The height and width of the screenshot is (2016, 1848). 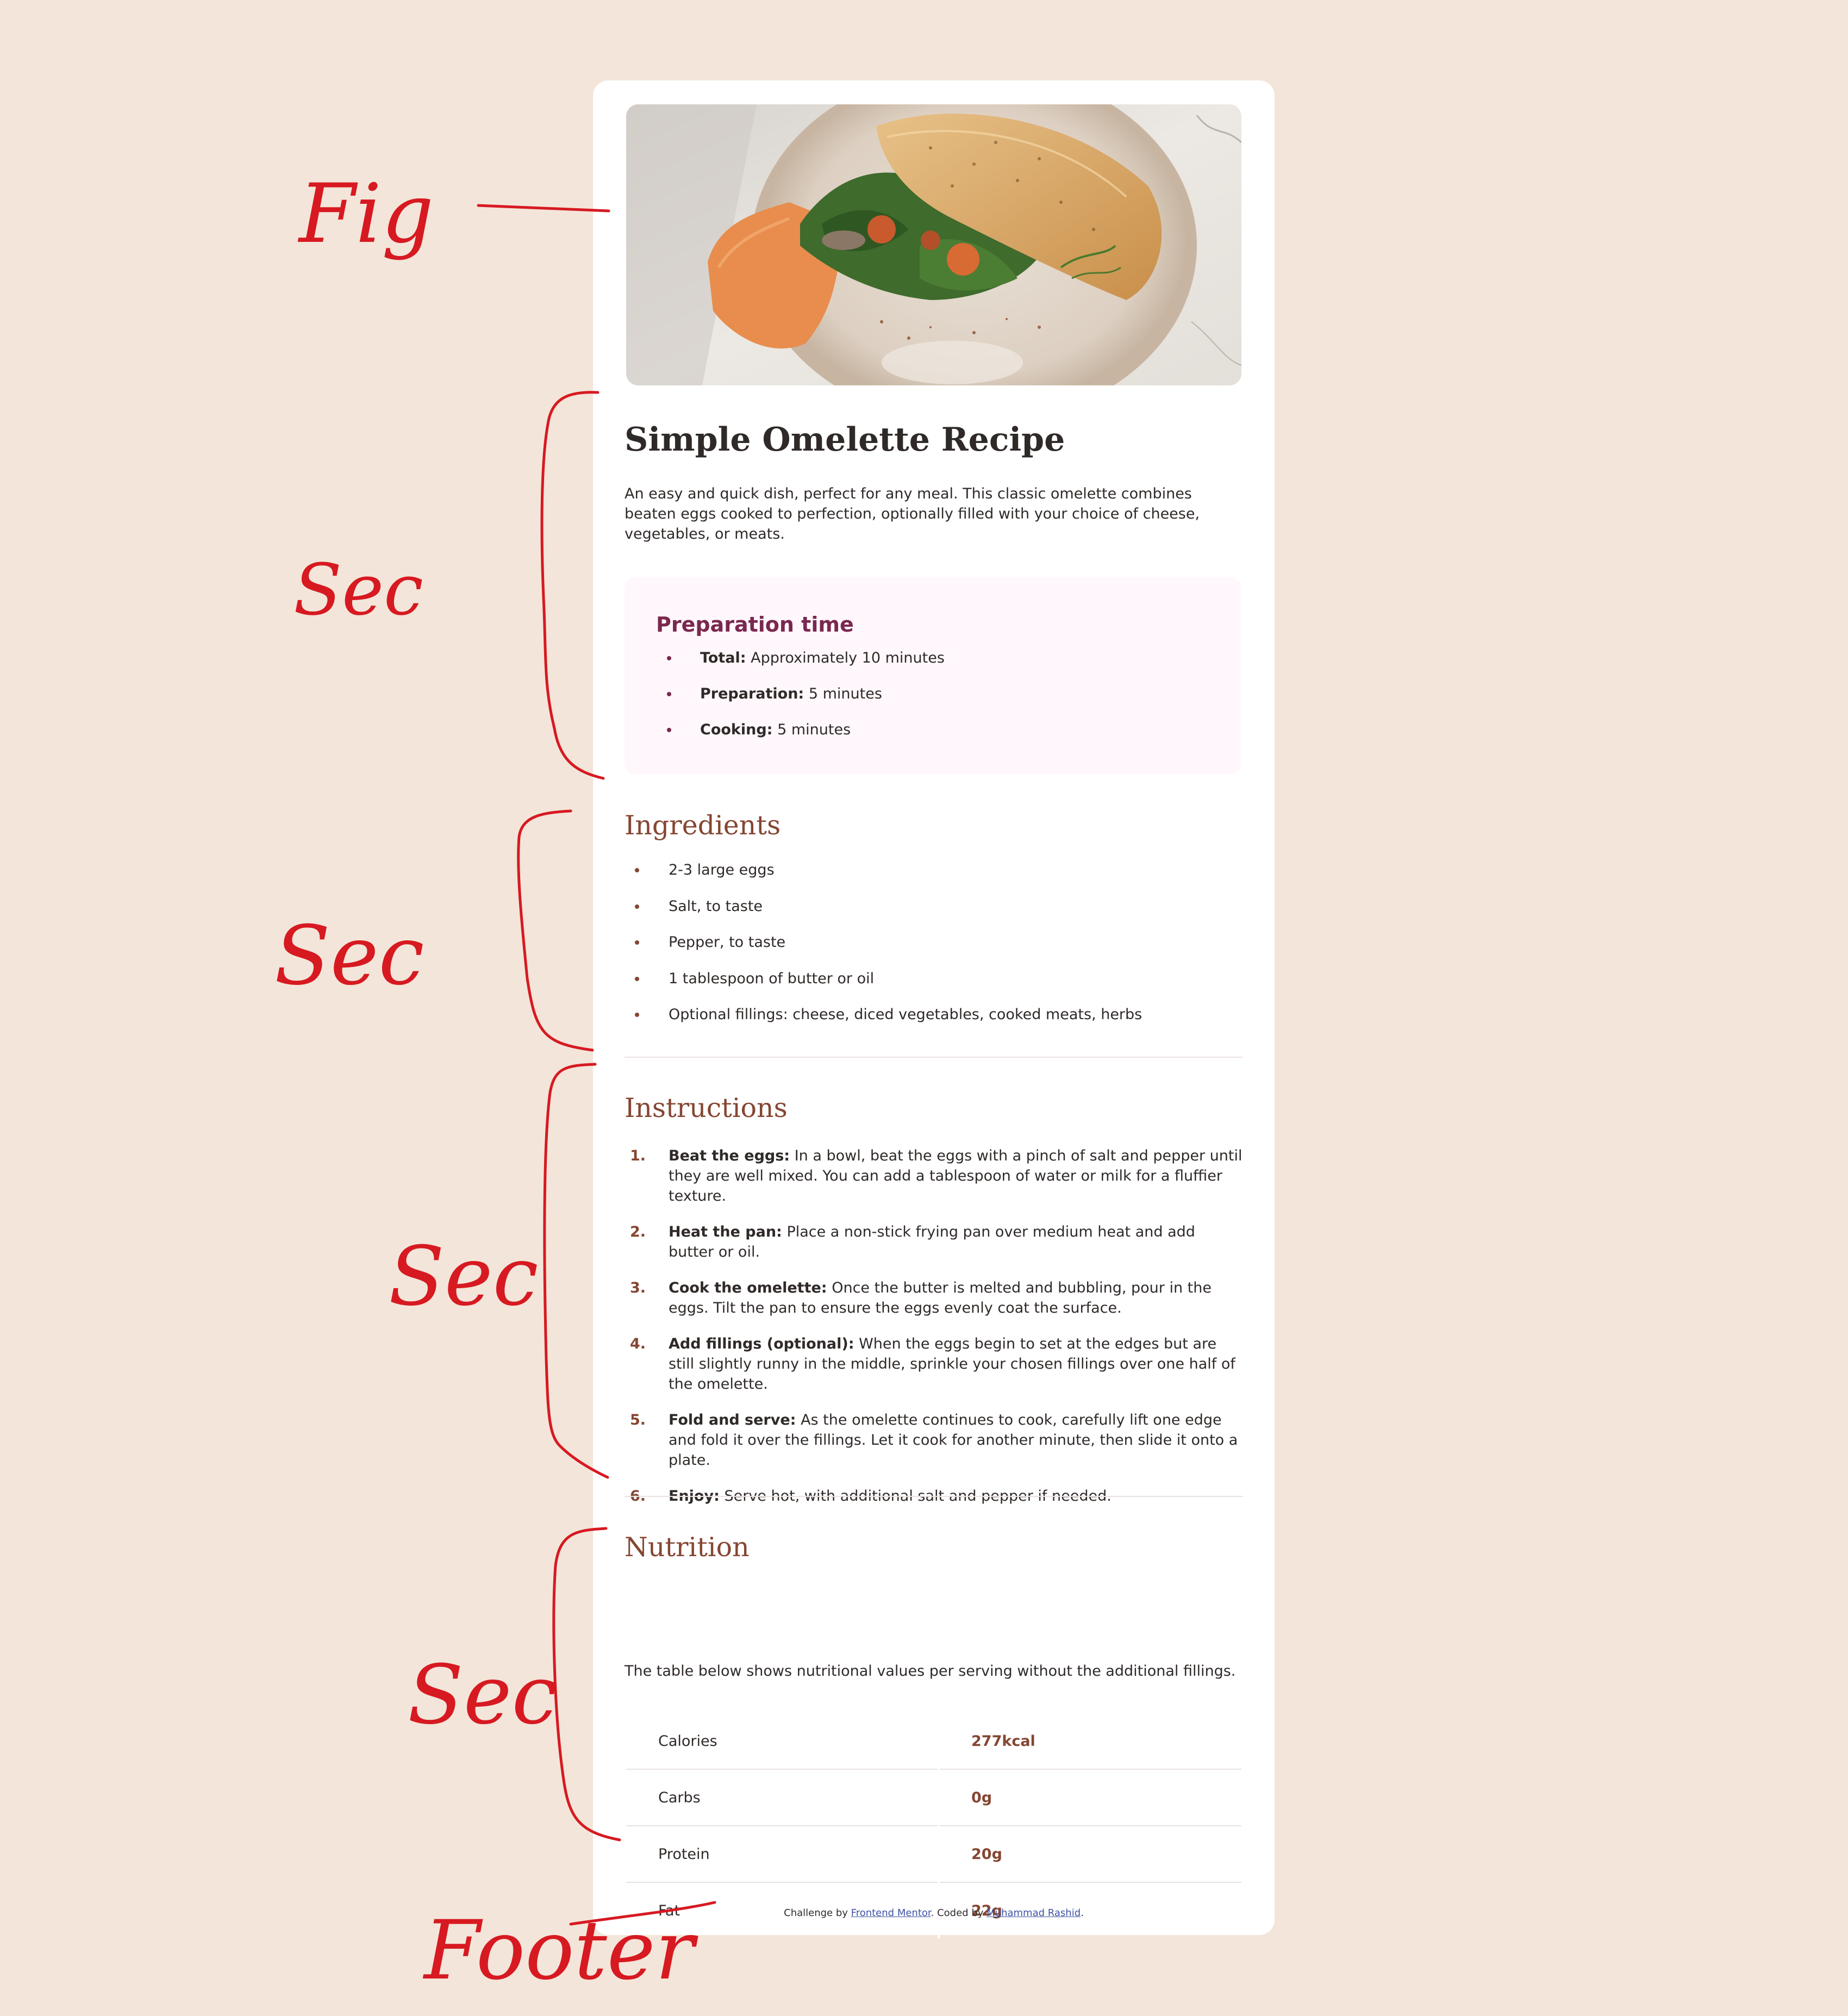 What do you see at coordinates (817, 1913) in the screenshot?
I see `footer-prefix: Challenge by` at bounding box center [817, 1913].